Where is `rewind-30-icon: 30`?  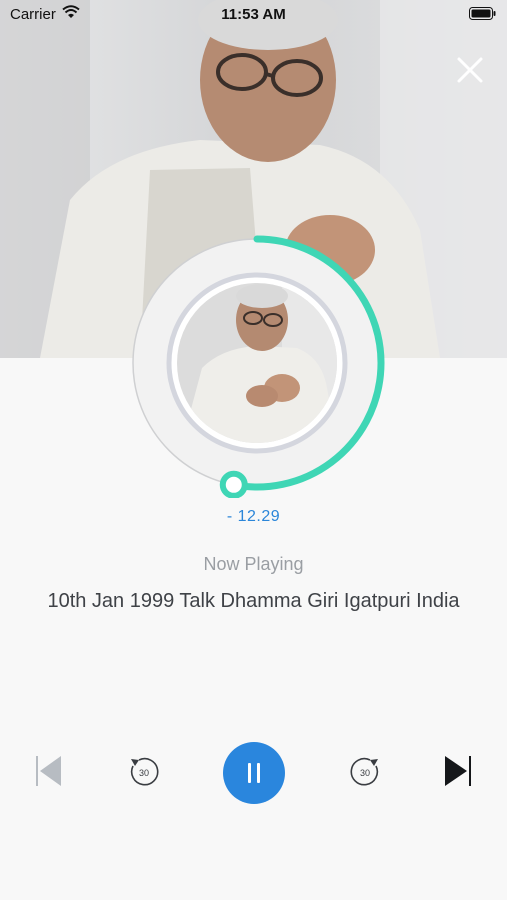
rewind-30-icon: 30 is located at coordinates (144, 771).